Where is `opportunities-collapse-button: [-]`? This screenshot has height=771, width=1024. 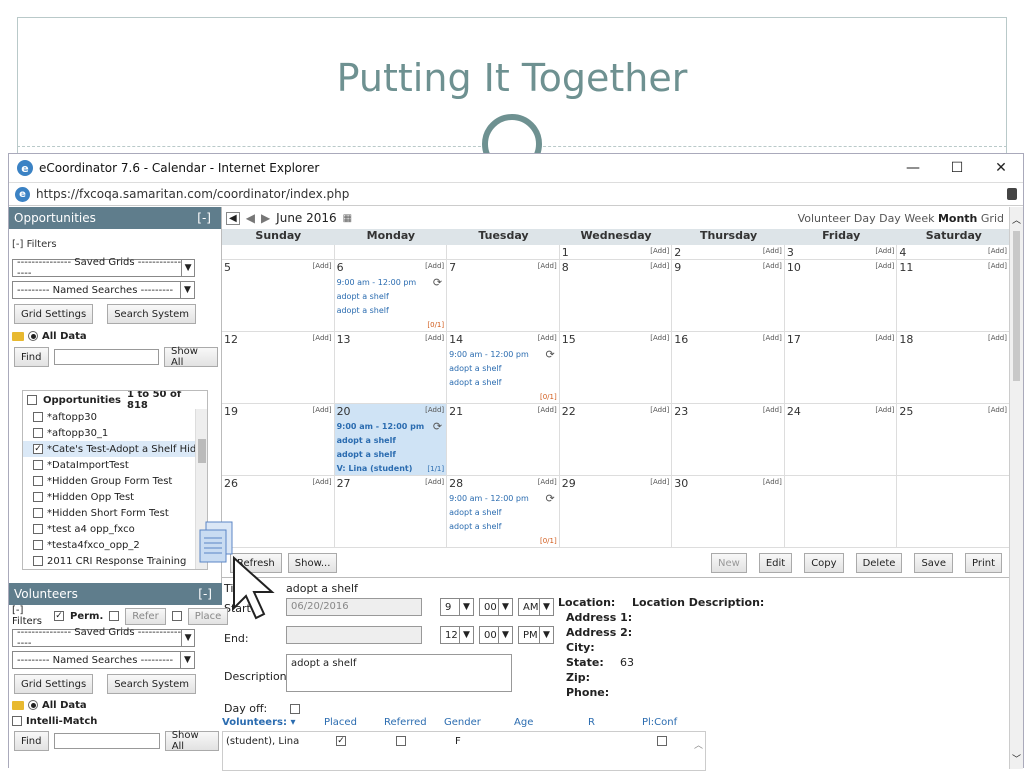 opportunities-collapse-button: [-] is located at coordinates (204, 218).